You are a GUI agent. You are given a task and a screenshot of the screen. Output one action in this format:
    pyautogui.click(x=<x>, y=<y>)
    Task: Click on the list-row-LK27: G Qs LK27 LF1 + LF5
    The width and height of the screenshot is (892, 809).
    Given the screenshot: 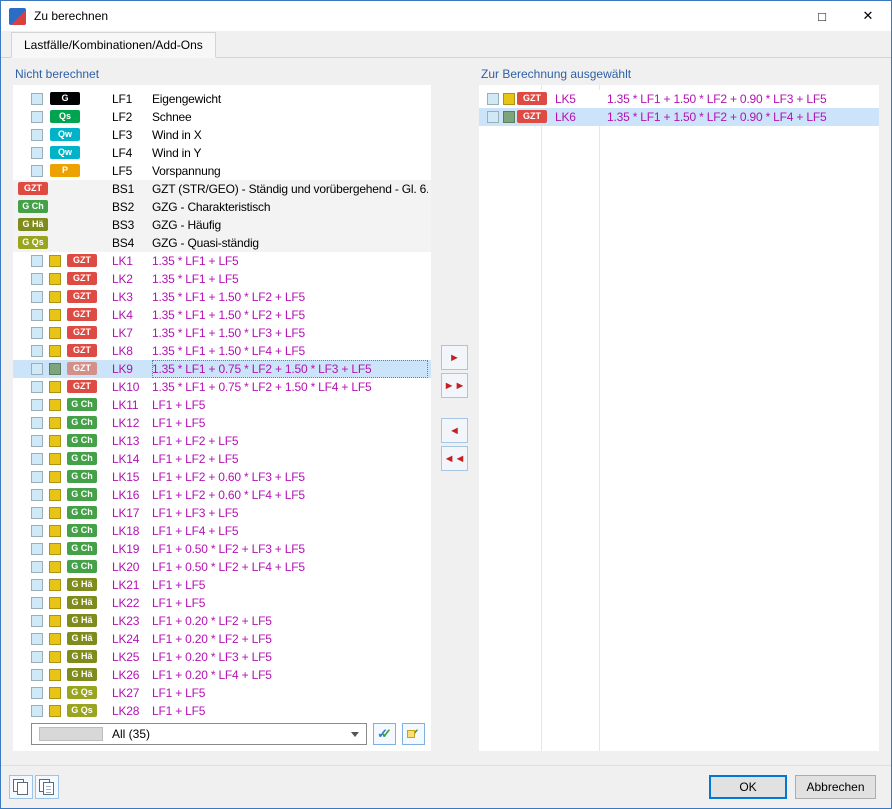 What is the action you would take?
    pyautogui.click(x=222, y=693)
    